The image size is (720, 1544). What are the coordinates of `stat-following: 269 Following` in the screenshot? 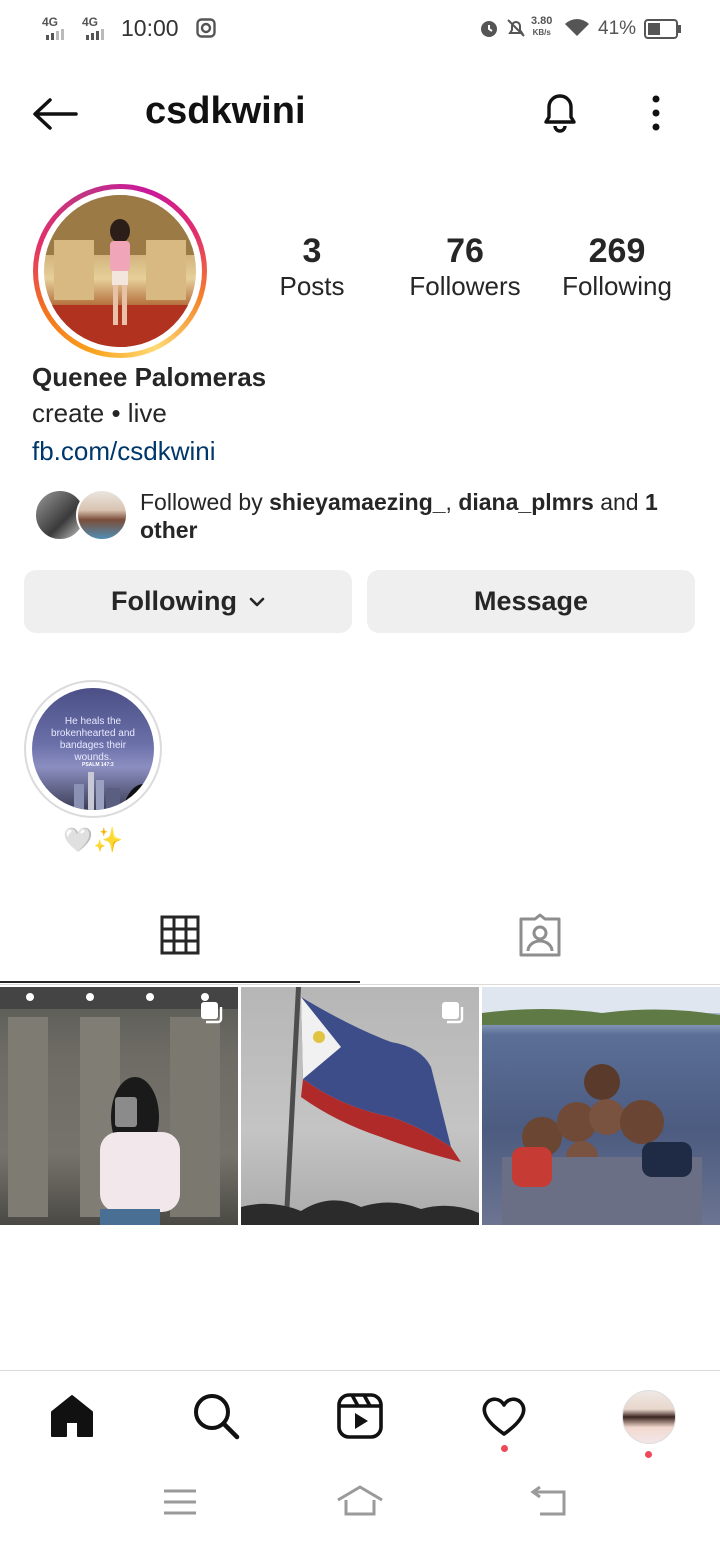 It's located at (617, 267).